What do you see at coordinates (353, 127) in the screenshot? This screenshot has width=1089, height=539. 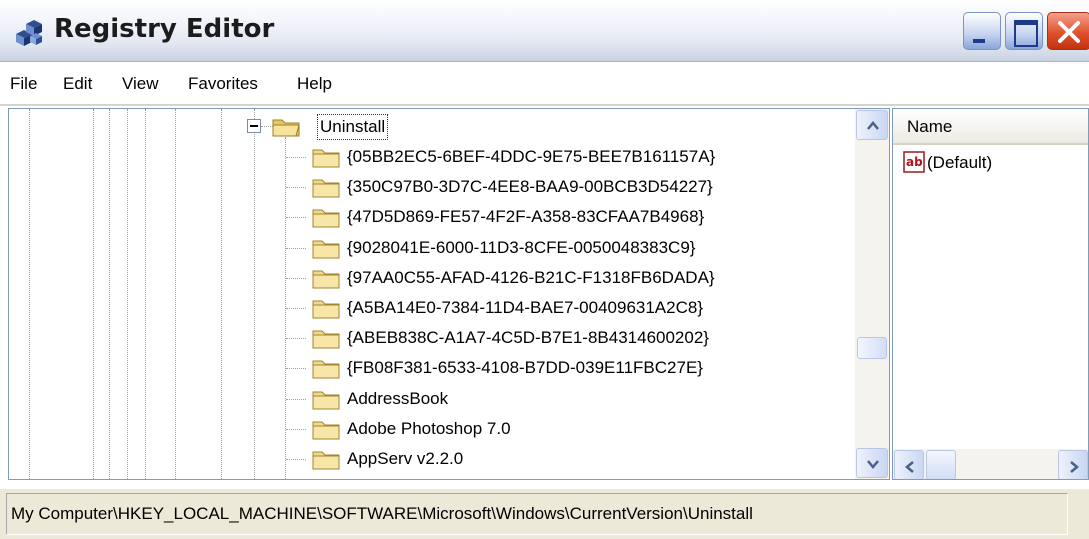 I see `tree-node-uninstall: Uninstall` at bounding box center [353, 127].